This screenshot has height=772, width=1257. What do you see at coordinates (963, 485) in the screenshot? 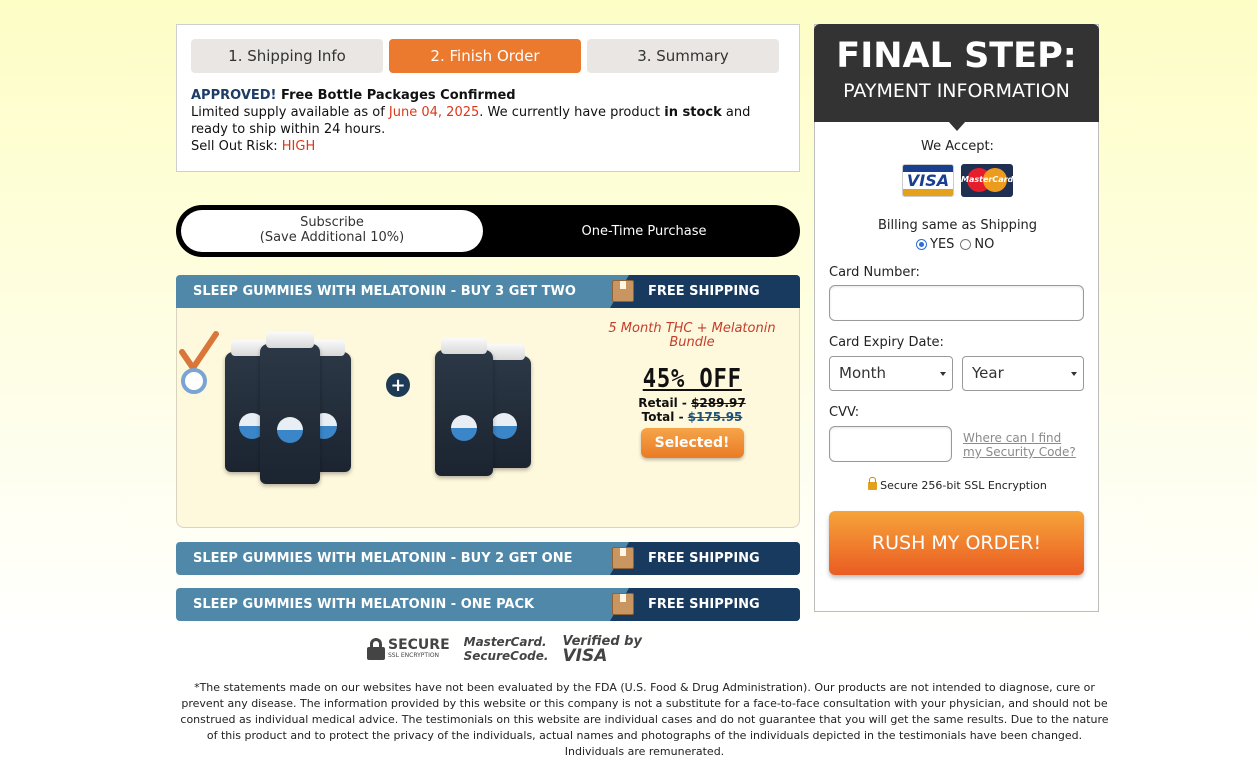
I see `ssl-text: Secure 256-bit SSL Encryption` at bounding box center [963, 485].